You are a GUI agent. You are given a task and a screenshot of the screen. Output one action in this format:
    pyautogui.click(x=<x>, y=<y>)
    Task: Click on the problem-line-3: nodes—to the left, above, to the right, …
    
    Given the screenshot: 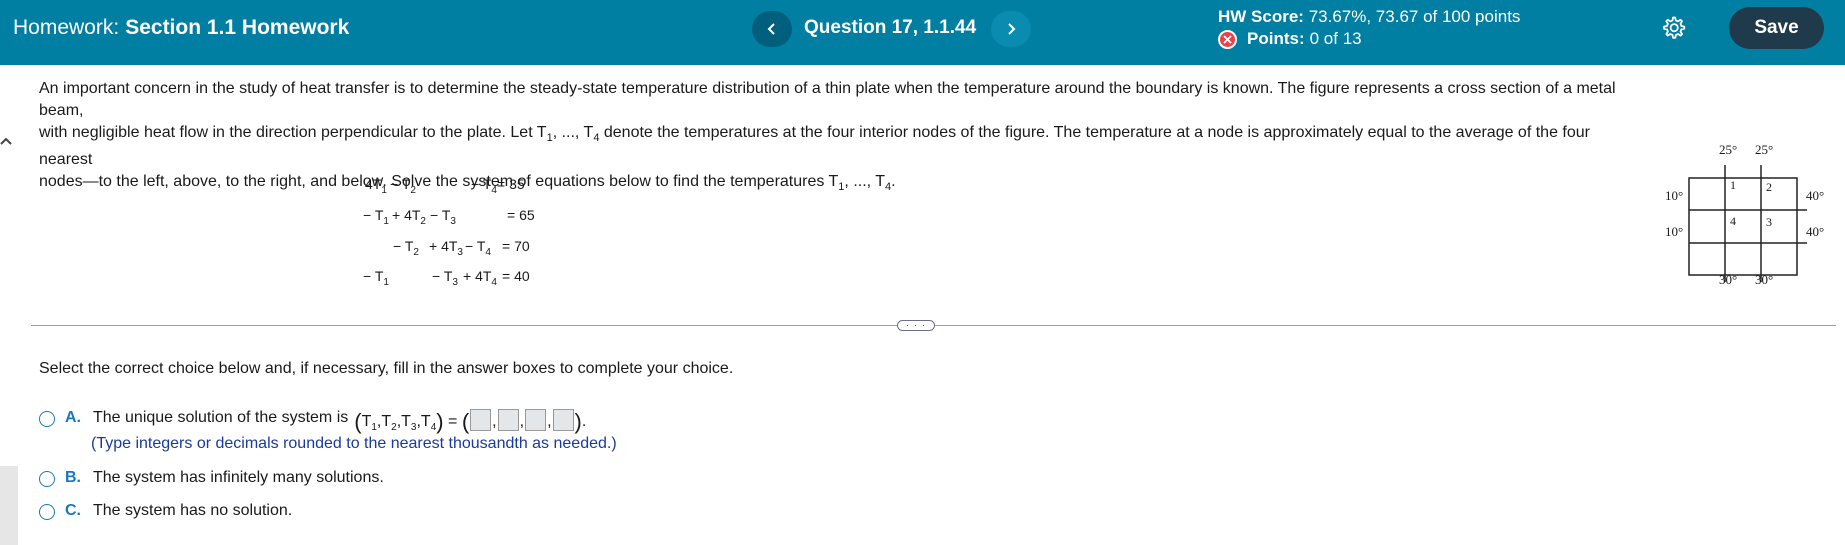 What is the action you would take?
    pyautogui.click(x=467, y=183)
    